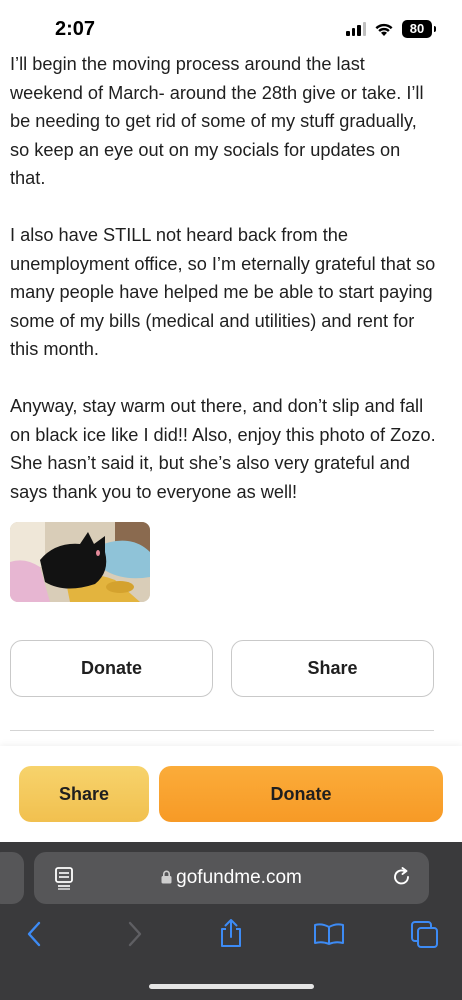 The width and height of the screenshot is (462, 1000). I want to click on url-display: gofundme.com, so click(231, 878).